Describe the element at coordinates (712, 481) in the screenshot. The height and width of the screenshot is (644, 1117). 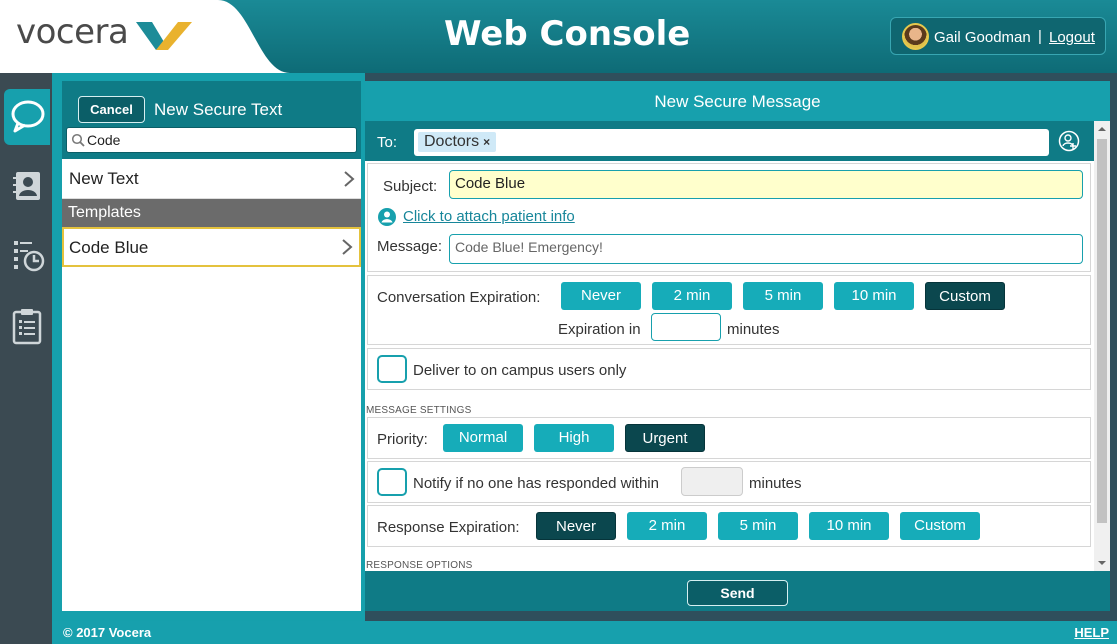
I see `notify-minutes-input` at that location.